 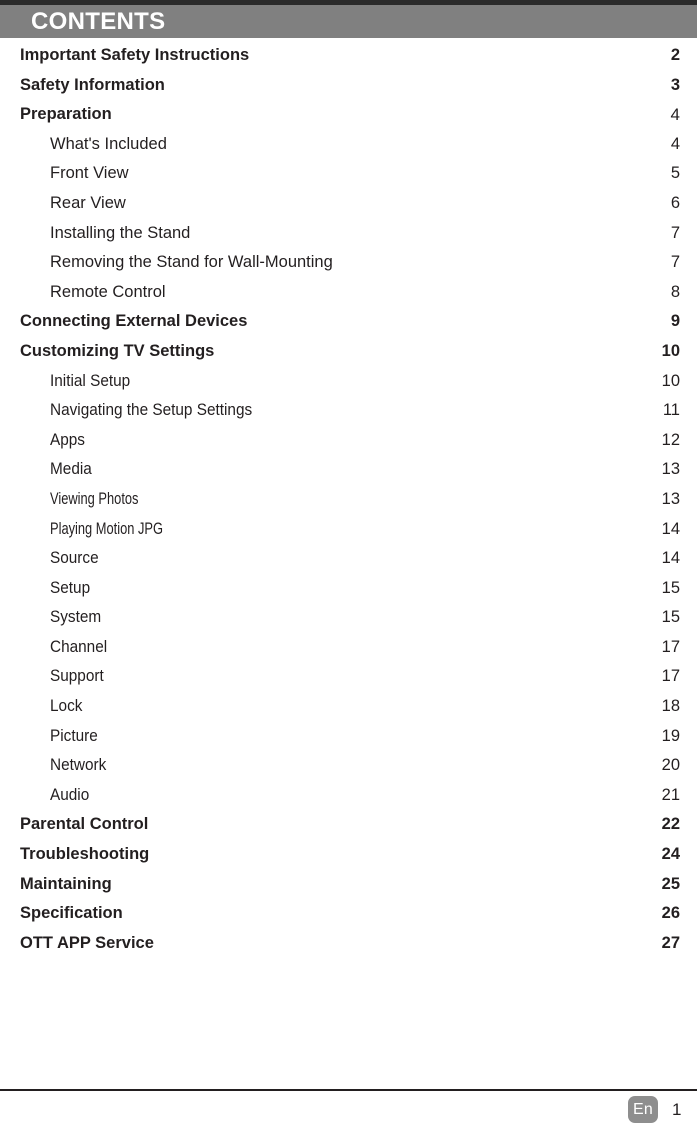 What do you see at coordinates (348, 648) in the screenshot?
I see `toc-entry: Channel 17` at bounding box center [348, 648].